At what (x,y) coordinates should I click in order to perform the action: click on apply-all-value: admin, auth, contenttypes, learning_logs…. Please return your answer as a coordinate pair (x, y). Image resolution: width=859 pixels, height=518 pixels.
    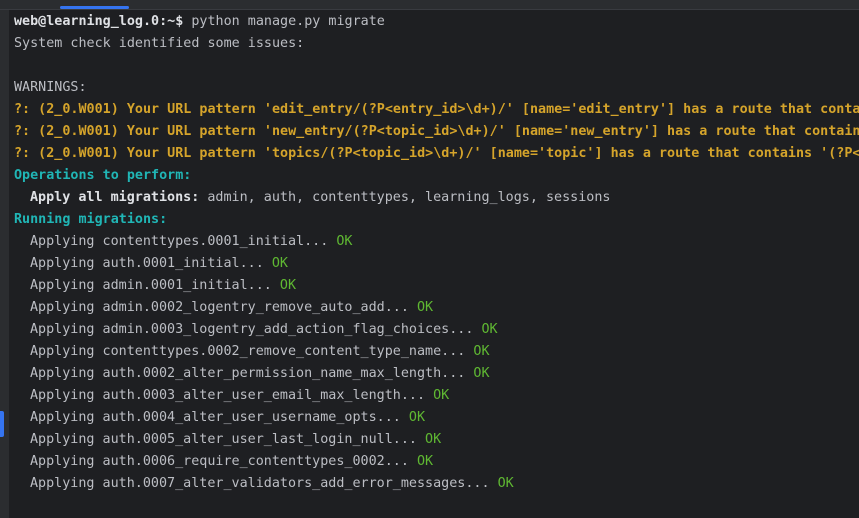
    Looking at the image, I should click on (405, 197).